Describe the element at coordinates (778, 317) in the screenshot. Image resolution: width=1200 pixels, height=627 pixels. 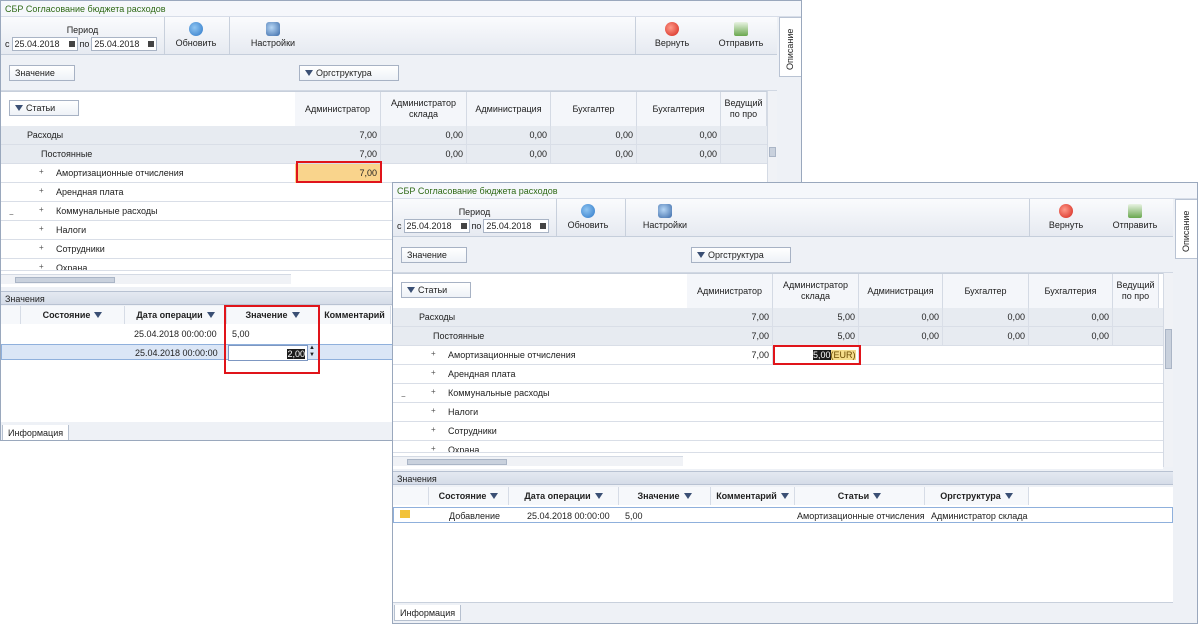
I see `pivot-row-expenses: Расходы 7,00 5,00 0,00 0,00 0,00` at that location.